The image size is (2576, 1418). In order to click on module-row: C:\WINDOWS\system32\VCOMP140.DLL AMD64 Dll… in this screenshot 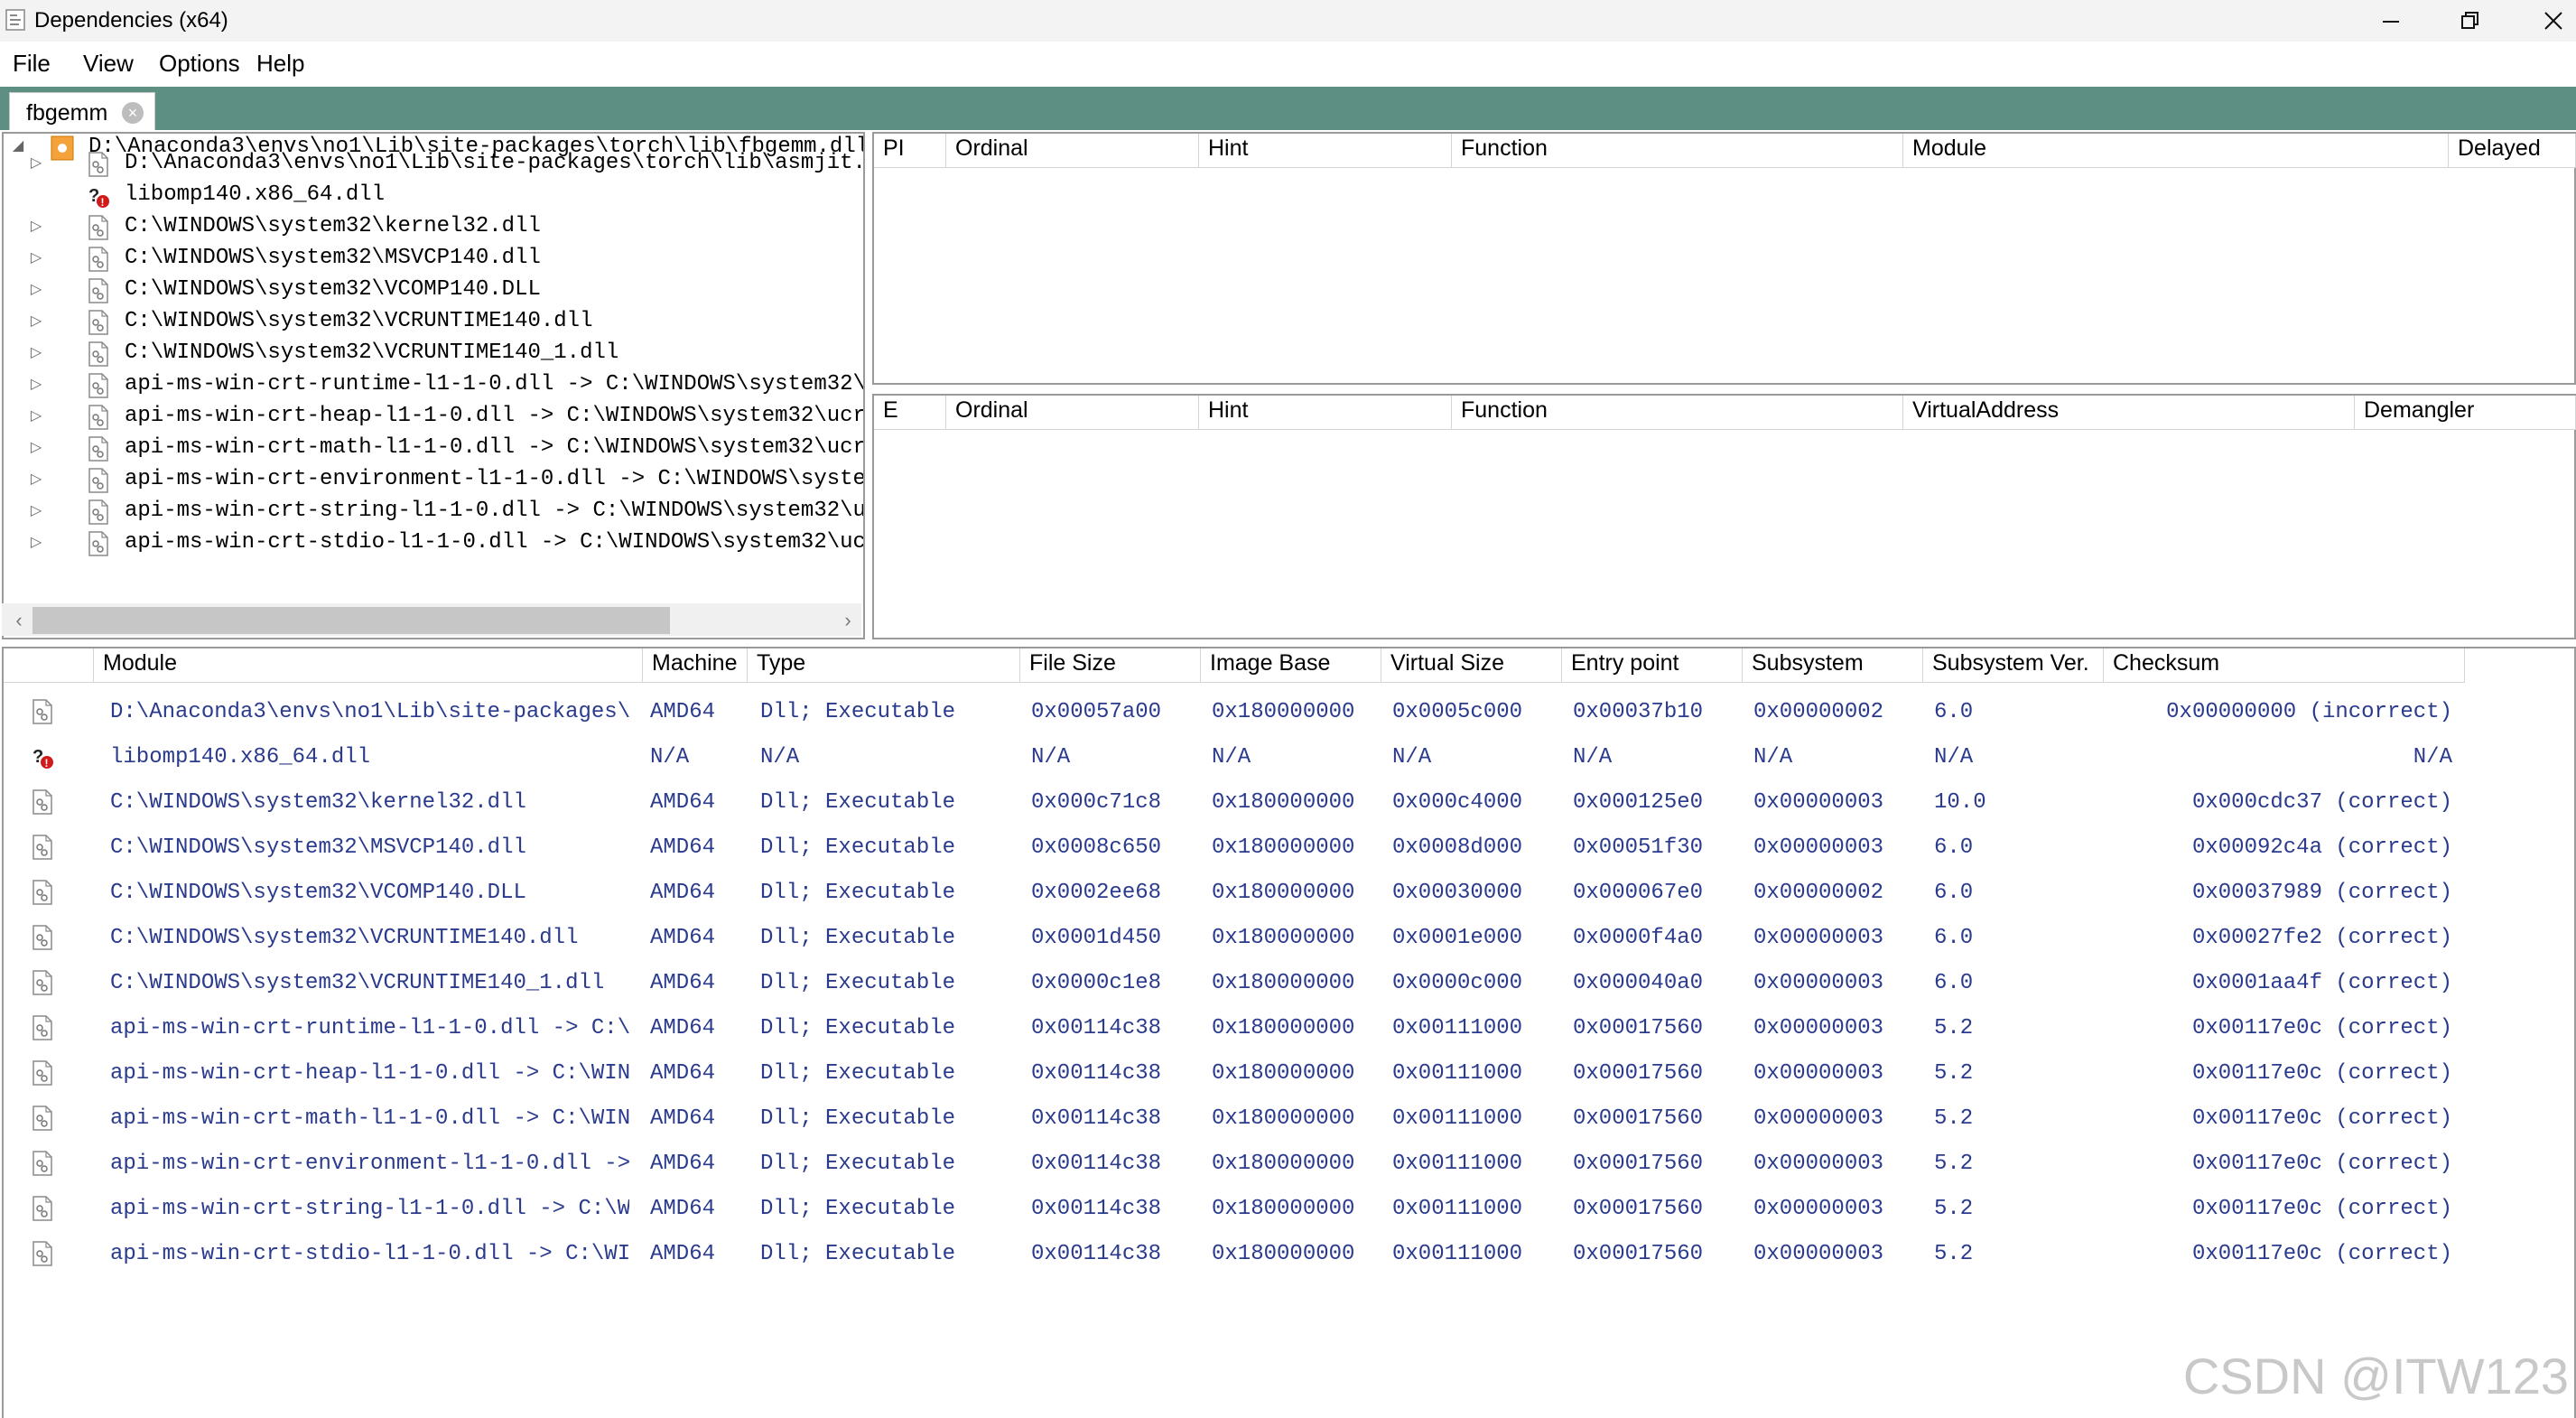, I will do `click(1289, 894)`.